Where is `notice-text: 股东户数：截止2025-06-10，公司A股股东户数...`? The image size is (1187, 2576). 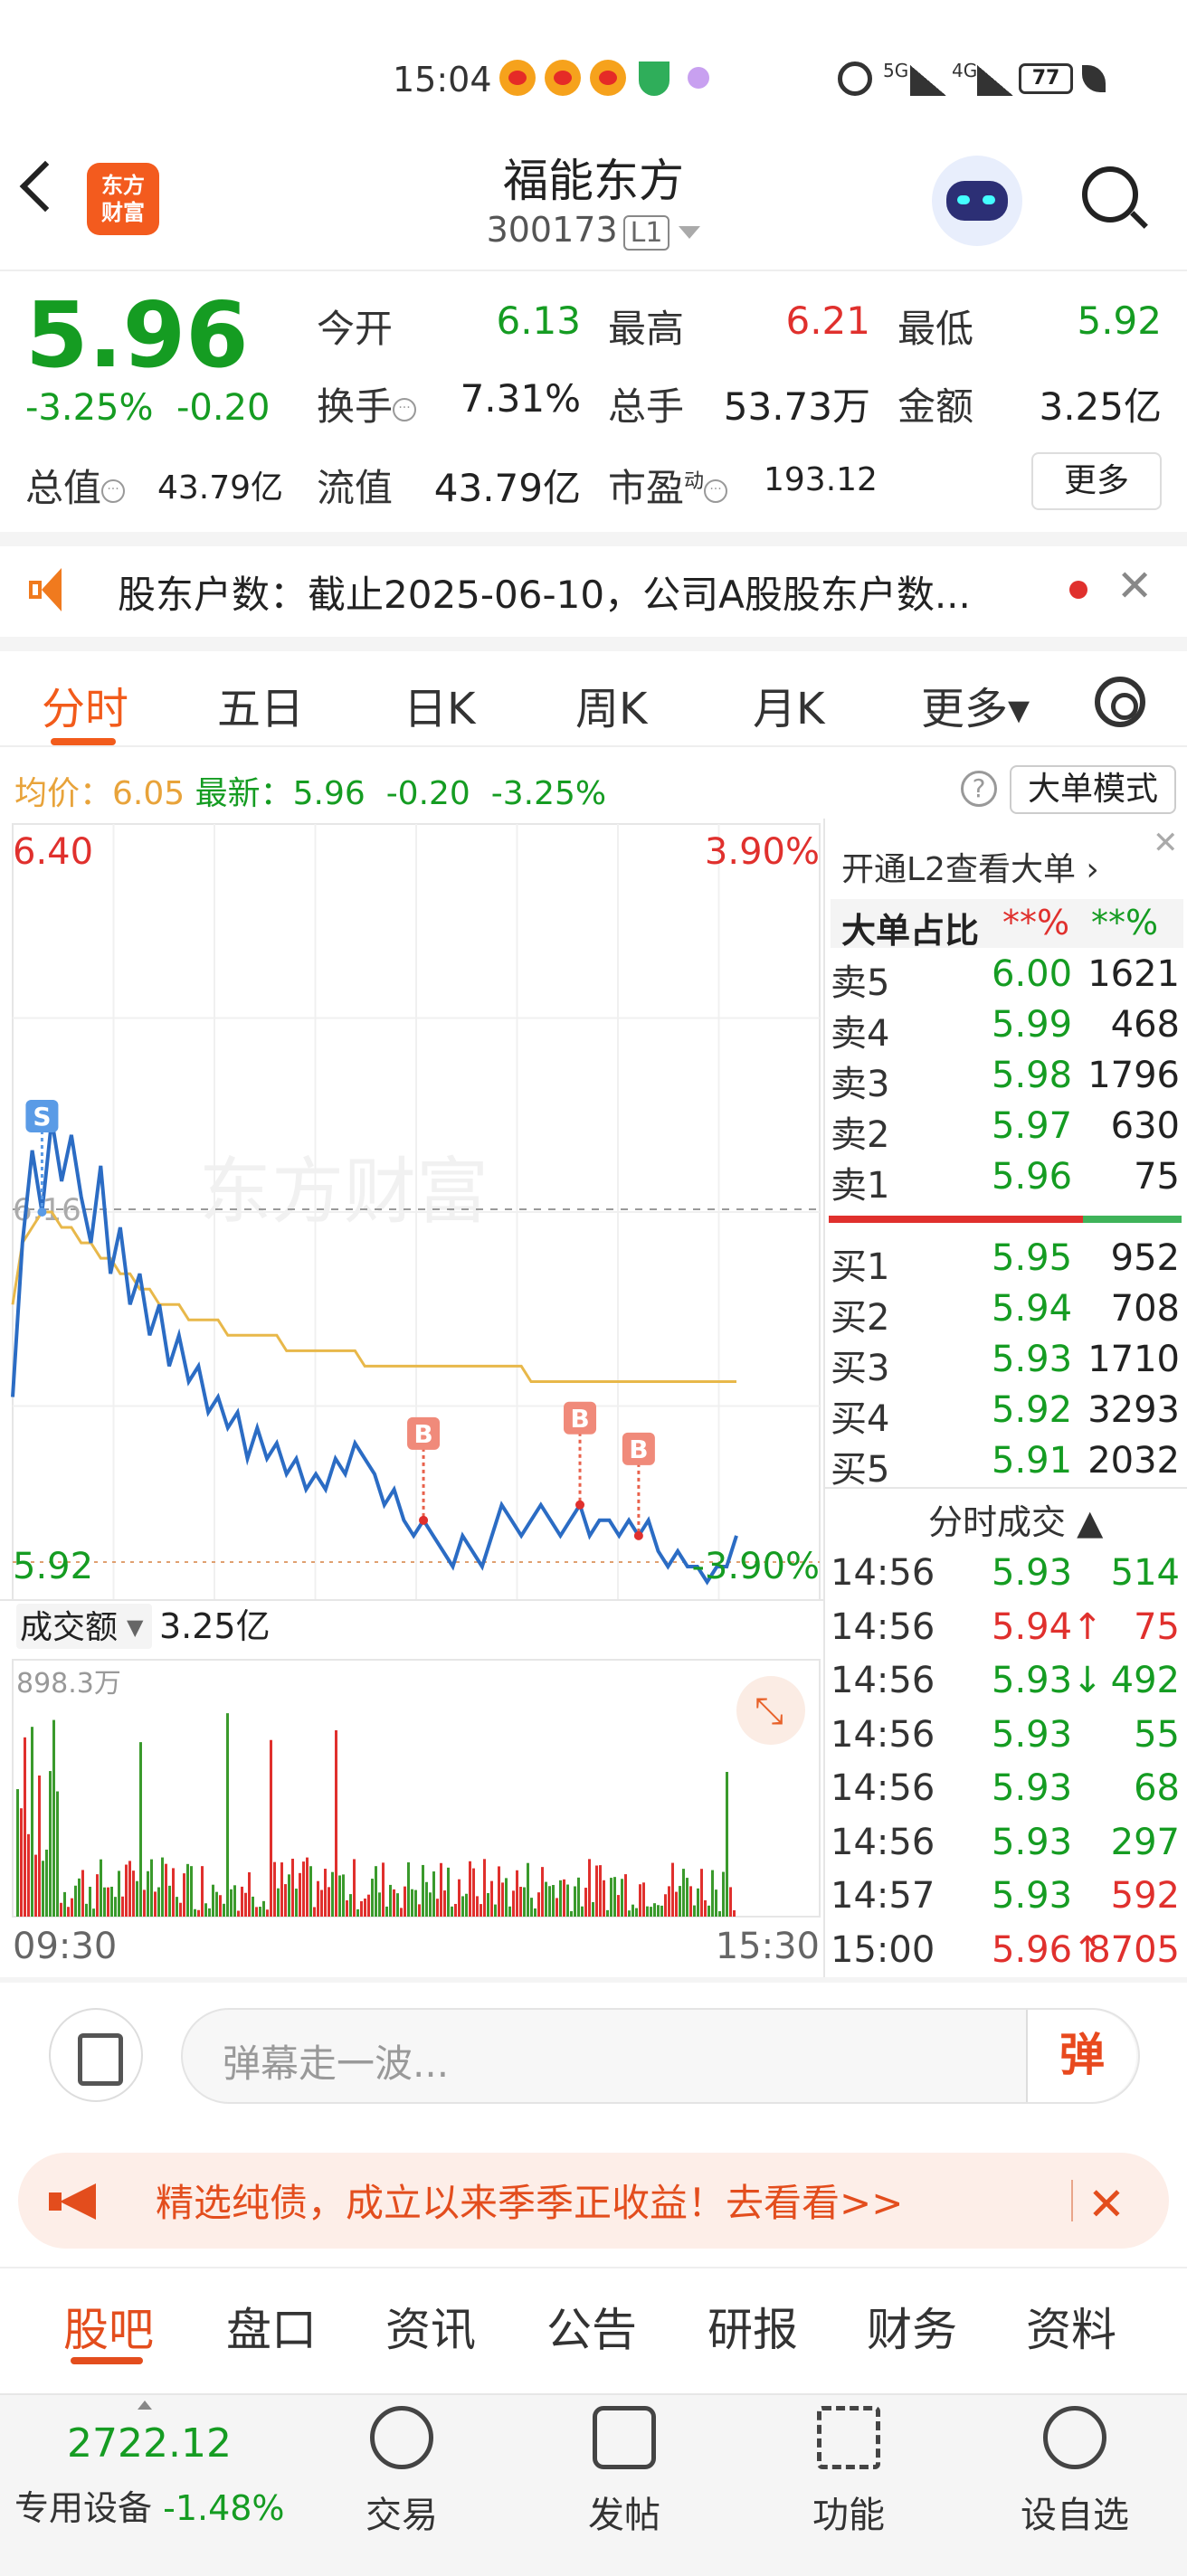 notice-text: 股东户数：截止2025-06-10，公司A股股东户数... is located at coordinates (579, 592).